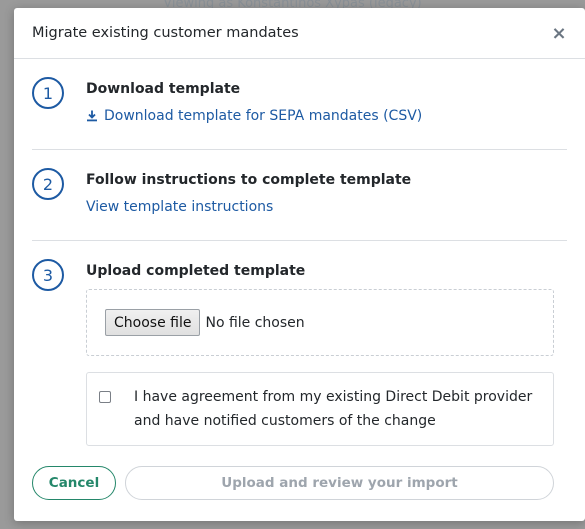  I want to click on step-title: Follow instructions to complete template, so click(249, 180).